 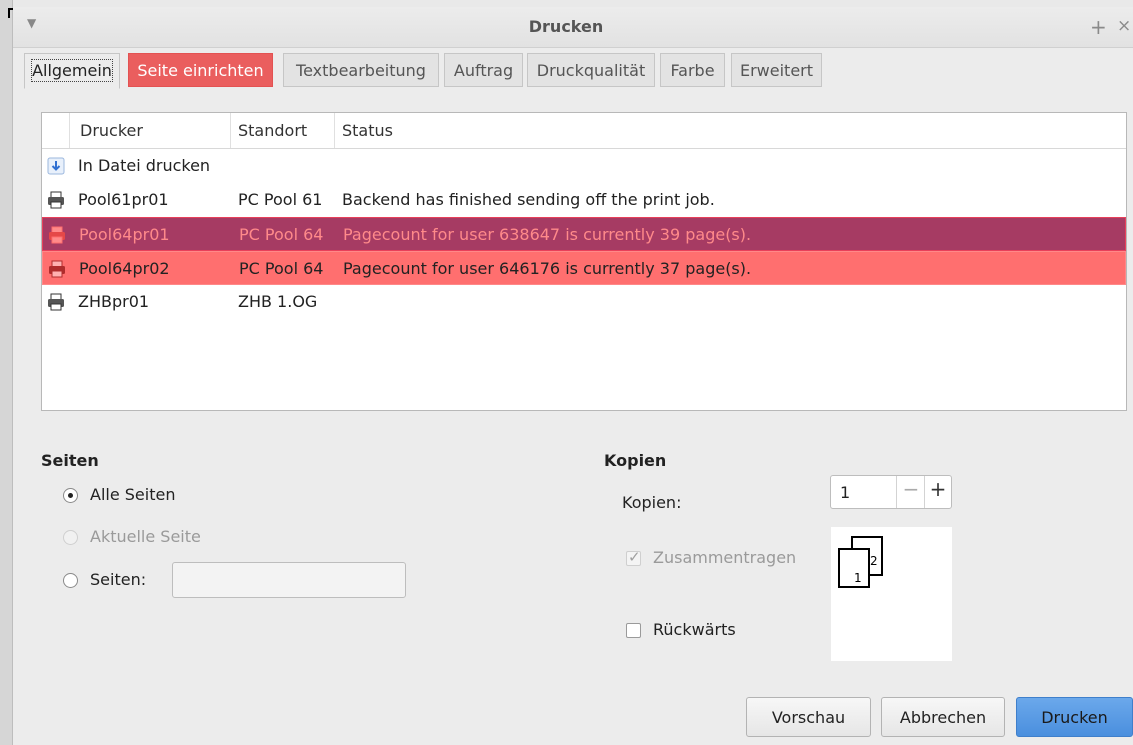 What do you see at coordinates (289, 580) in the screenshot?
I see `pages-range-input` at bounding box center [289, 580].